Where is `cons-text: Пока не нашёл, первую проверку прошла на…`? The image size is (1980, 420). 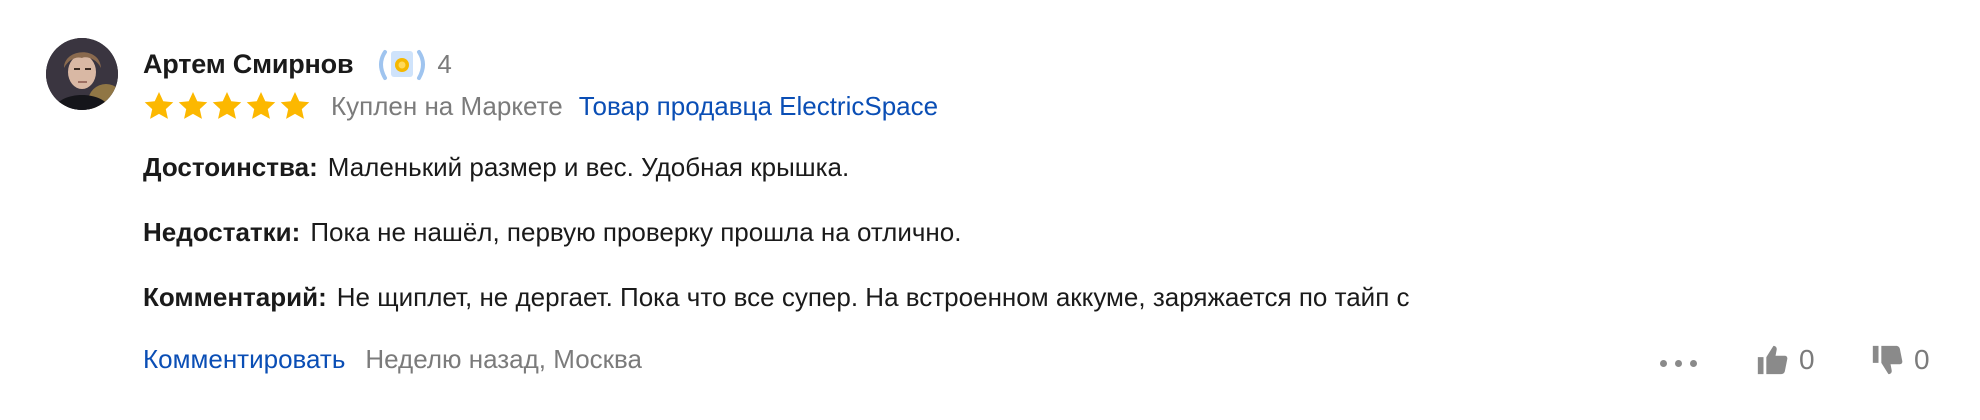 cons-text: Пока не нашёл, первую проверку прошла на… is located at coordinates (636, 232).